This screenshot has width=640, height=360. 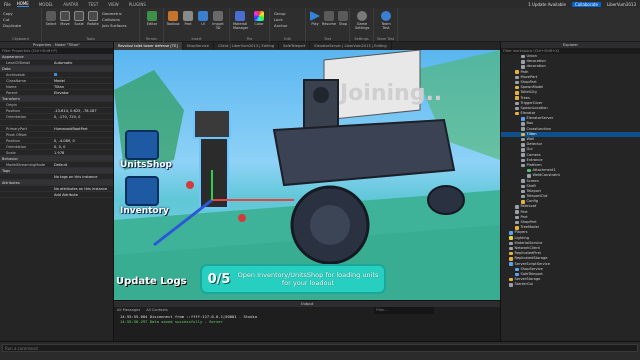 I want to click on toolbox-button: Toolbox, so click(x=173, y=18).